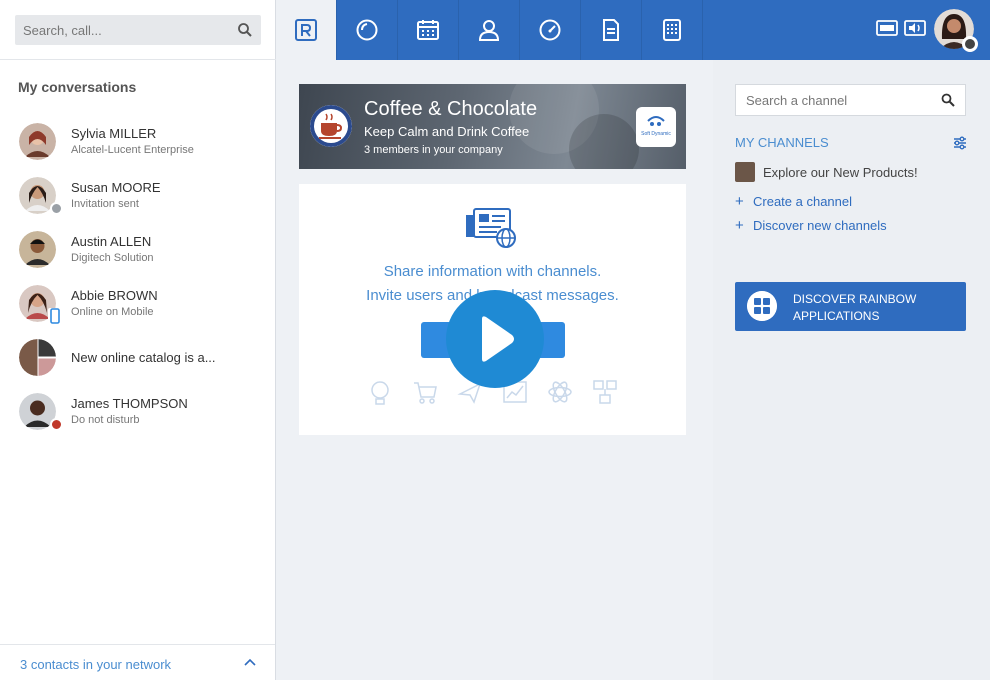  I want to click on contact-name: Susan MOORE, so click(116, 187).